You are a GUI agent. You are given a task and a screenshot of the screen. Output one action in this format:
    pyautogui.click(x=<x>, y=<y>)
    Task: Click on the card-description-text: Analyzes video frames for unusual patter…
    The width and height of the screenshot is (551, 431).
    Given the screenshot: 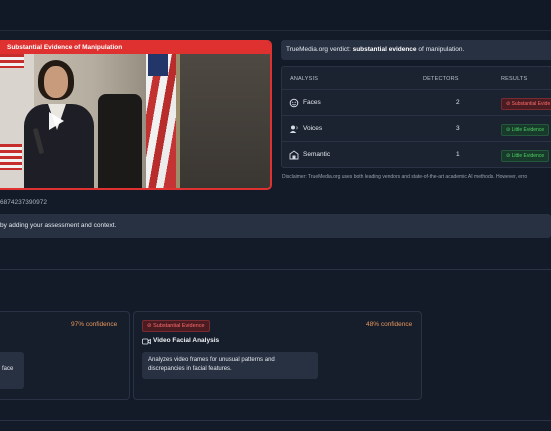 What is the action you would take?
    pyautogui.click(x=211, y=364)
    